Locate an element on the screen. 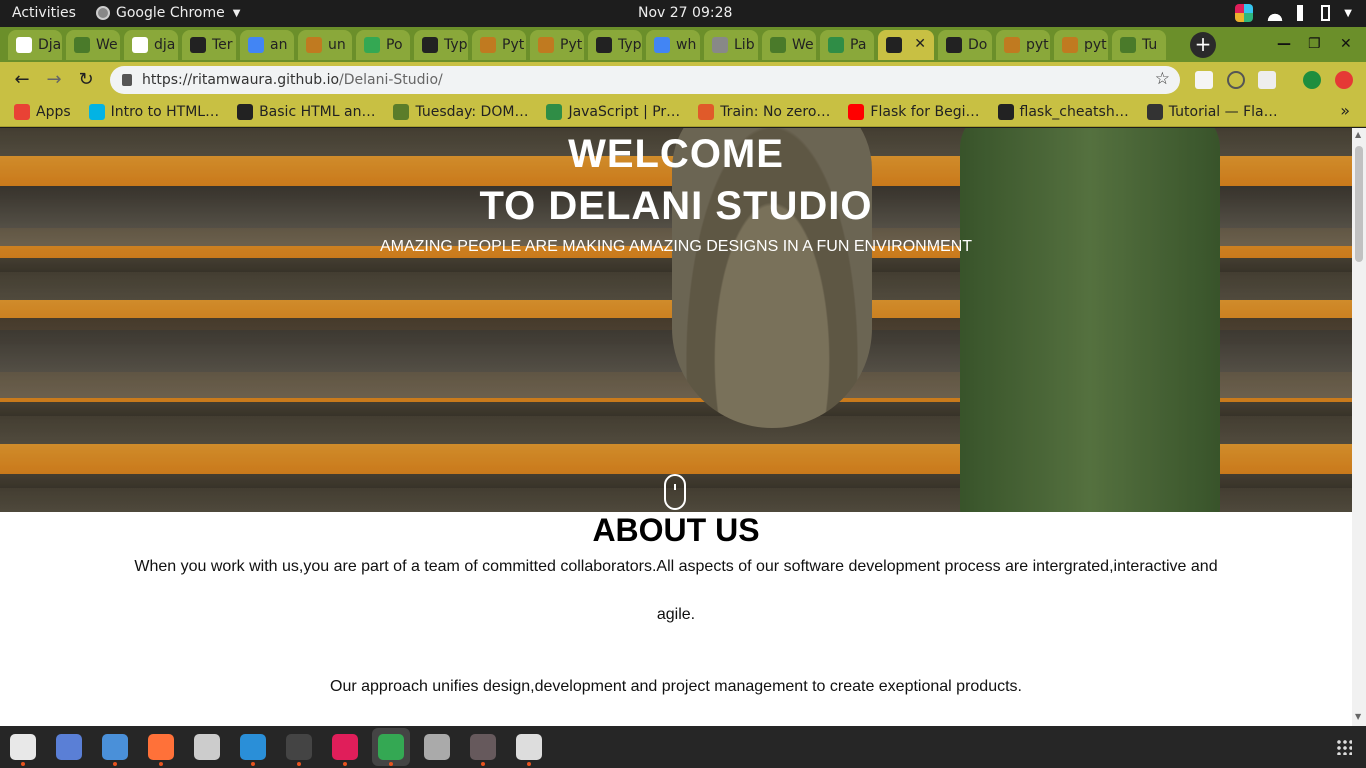 The height and width of the screenshot is (768, 1366). browser-tab: Do is located at coordinates (965, 45).